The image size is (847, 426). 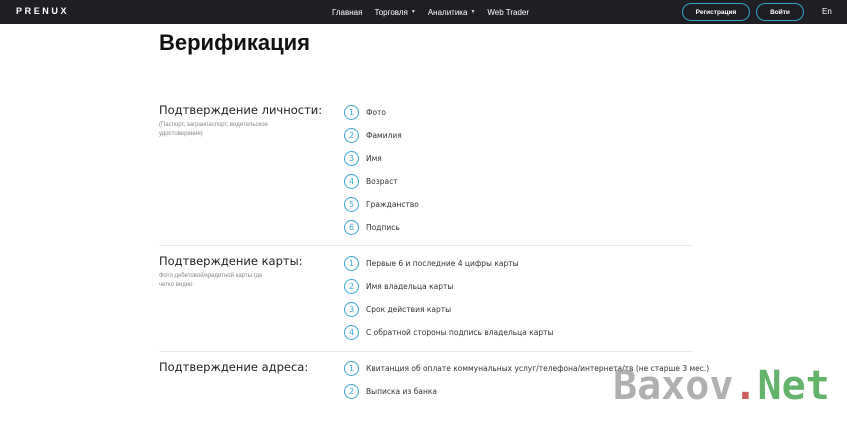 I want to click on page-title: Верификация, so click(x=234, y=42).